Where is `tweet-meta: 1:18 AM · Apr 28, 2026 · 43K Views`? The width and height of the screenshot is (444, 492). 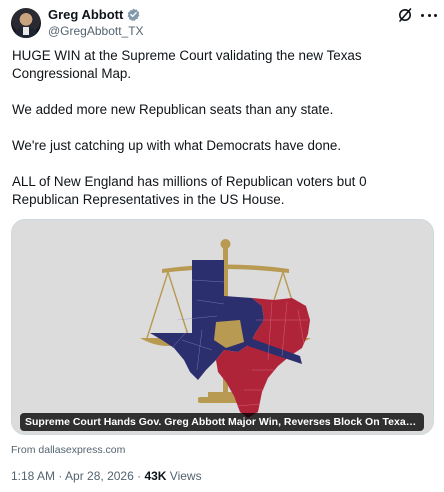 tweet-meta: 1:18 AM · Apr 28, 2026 · 43K Views is located at coordinates (106, 476).